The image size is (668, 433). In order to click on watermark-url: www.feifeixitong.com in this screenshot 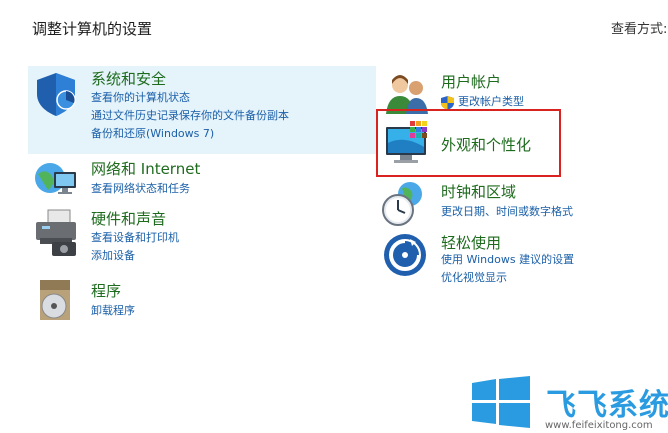, I will do `click(599, 425)`.